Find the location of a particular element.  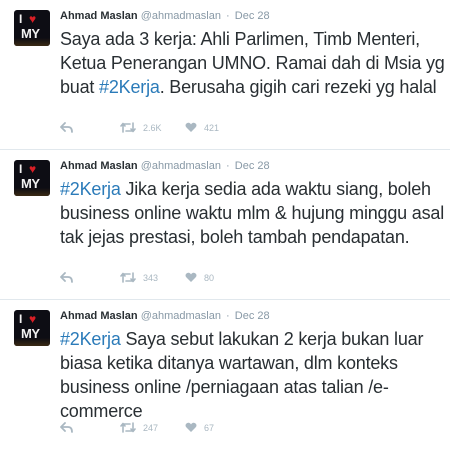

tweet-actions: 247 67 is located at coordinates (210, 431).